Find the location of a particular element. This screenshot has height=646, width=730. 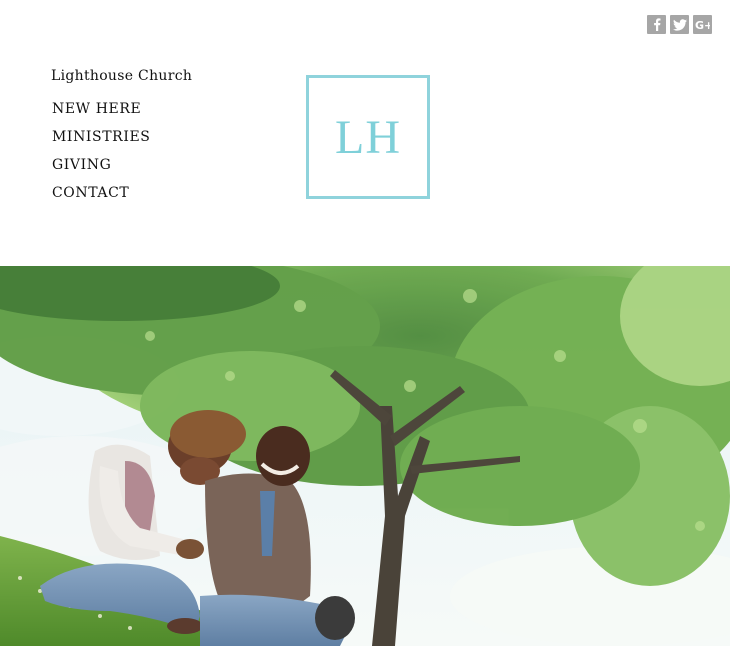

twitter-icon is located at coordinates (679, 24).